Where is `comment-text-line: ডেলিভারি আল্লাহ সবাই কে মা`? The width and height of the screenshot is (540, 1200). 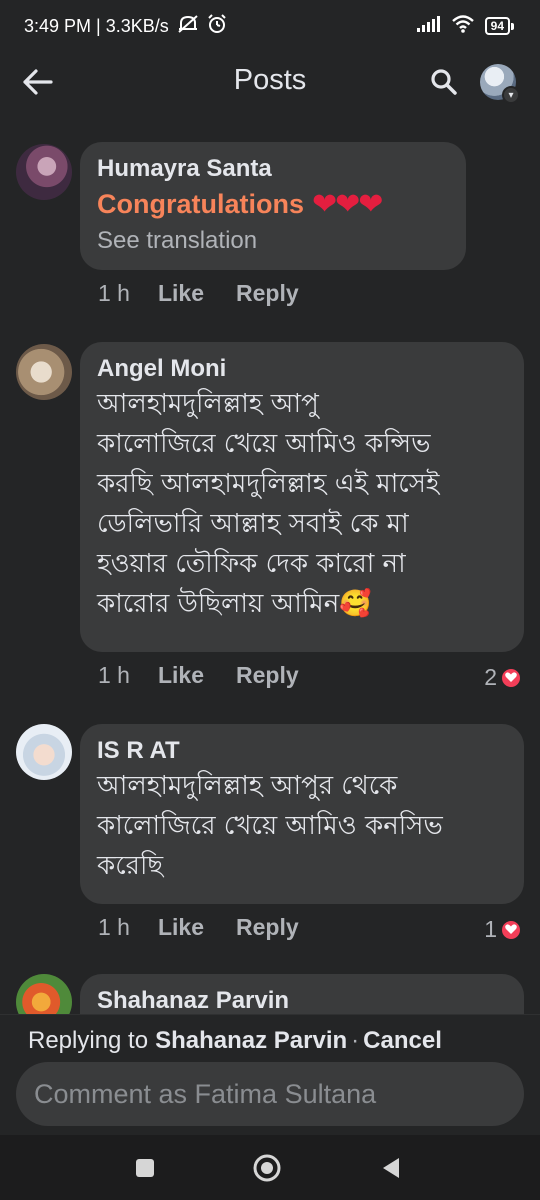 comment-text-line: ডেলিভারি আল্লাহ সবাই কে মা is located at coordinates (253, 524).